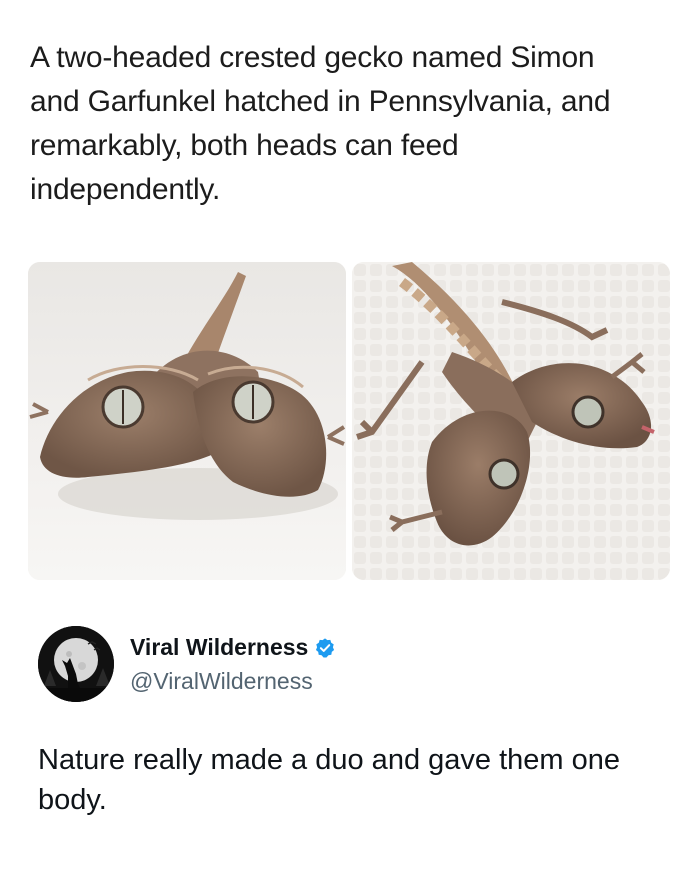  Describe the element at coordinates (221, 681) in the screenshot. I see `account-handle: @ViralWilderness` at that location.